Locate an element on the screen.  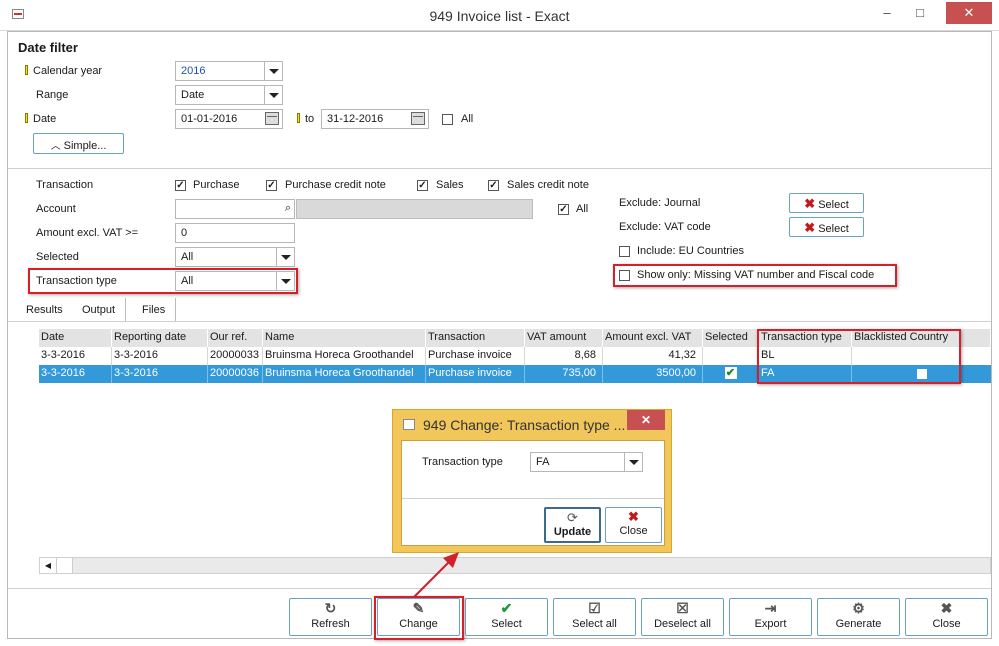
scroll-left-icon: ◀ is located at coordinates (48, 565).